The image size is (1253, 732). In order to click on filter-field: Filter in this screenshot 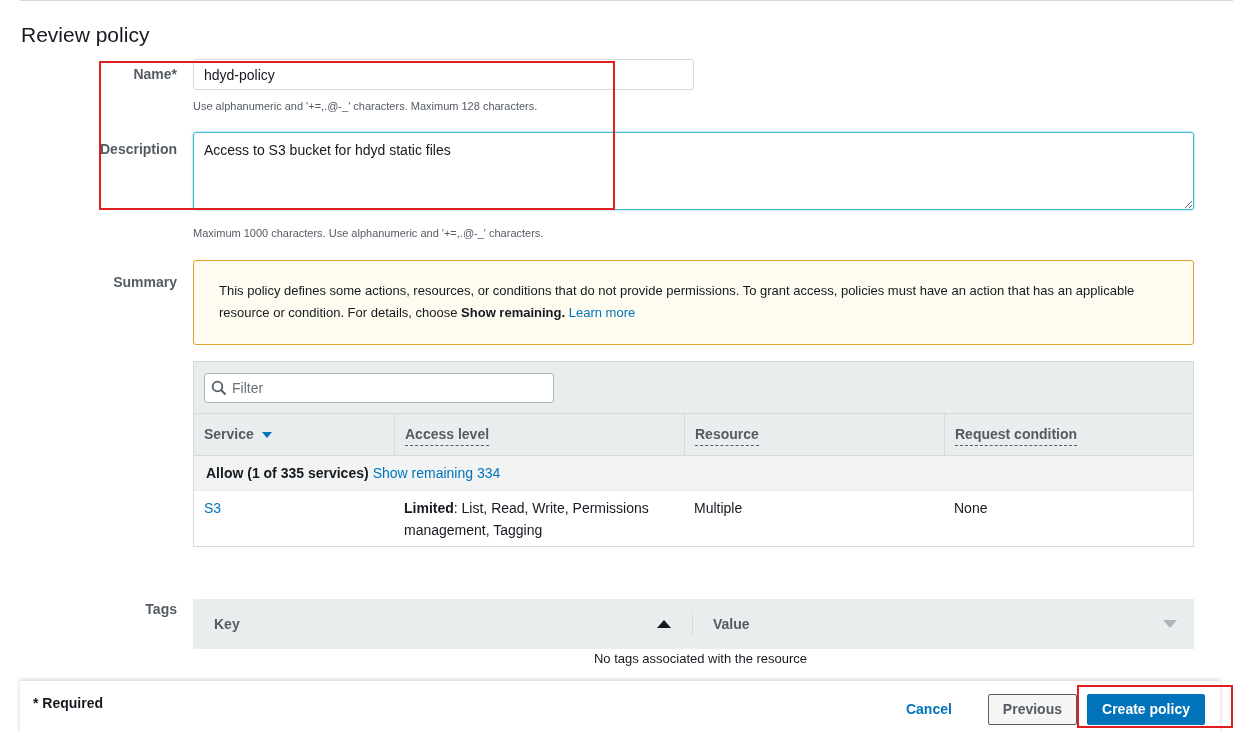, I will do `click(379, 387)`.